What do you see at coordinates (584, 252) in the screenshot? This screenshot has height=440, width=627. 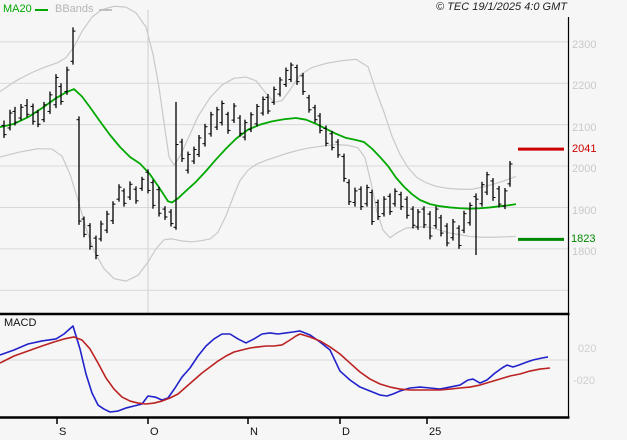 I see `price-tick-1800: 1800` at bounding box center [584, 252].